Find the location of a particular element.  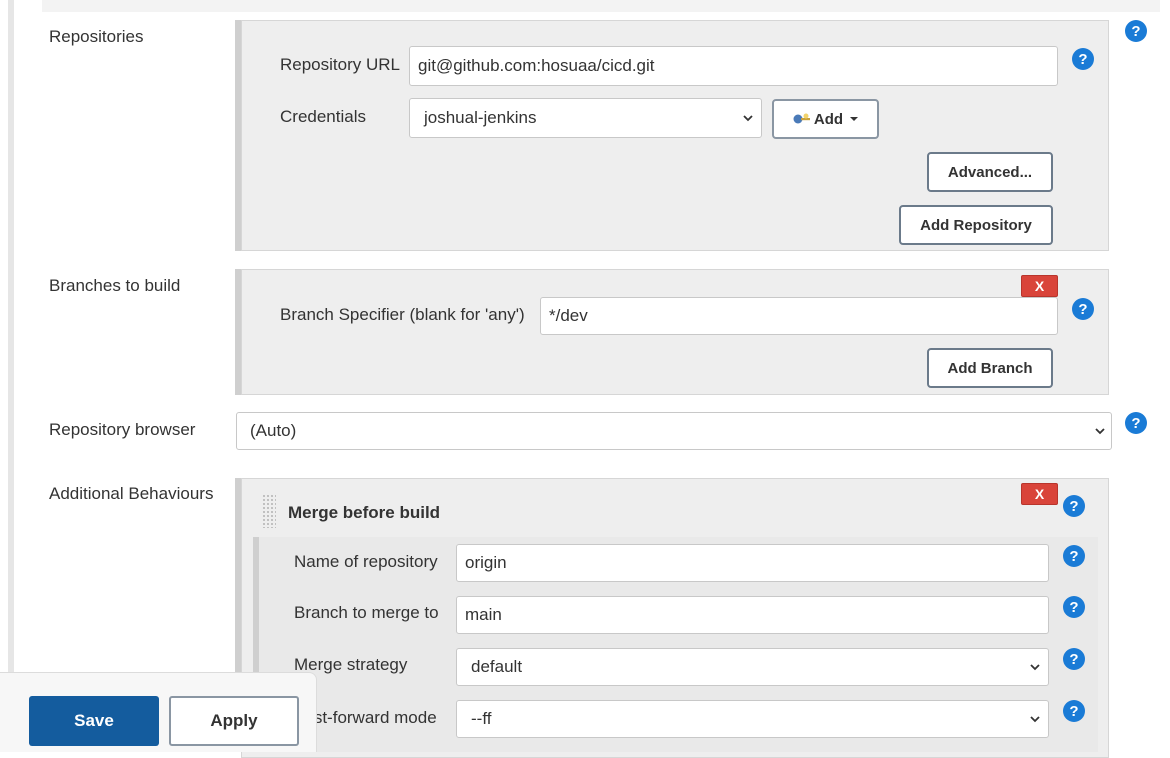

caret-down-icon is located at coordinates (854, 119).